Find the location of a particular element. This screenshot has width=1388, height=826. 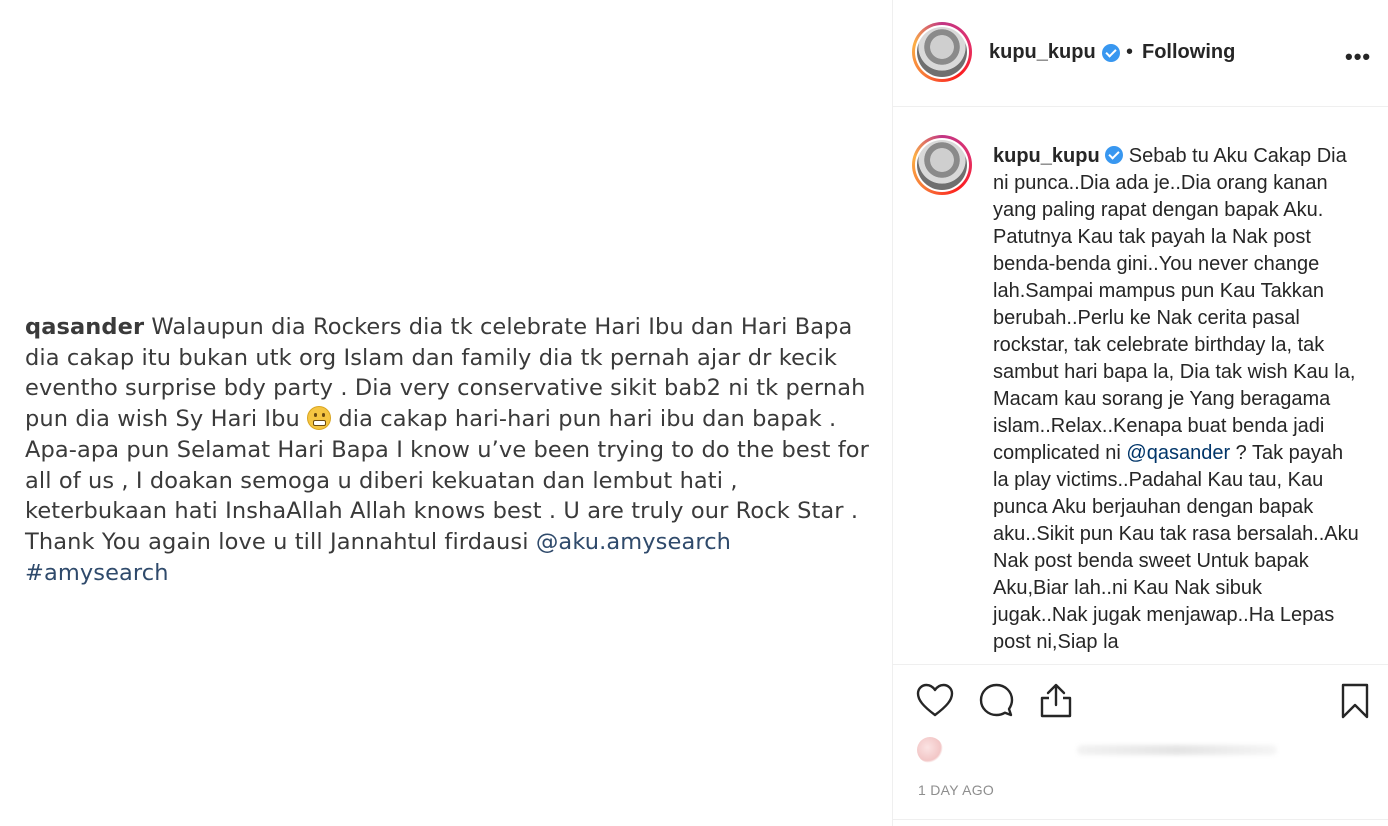

divider is located at coordinates (1140, 819).